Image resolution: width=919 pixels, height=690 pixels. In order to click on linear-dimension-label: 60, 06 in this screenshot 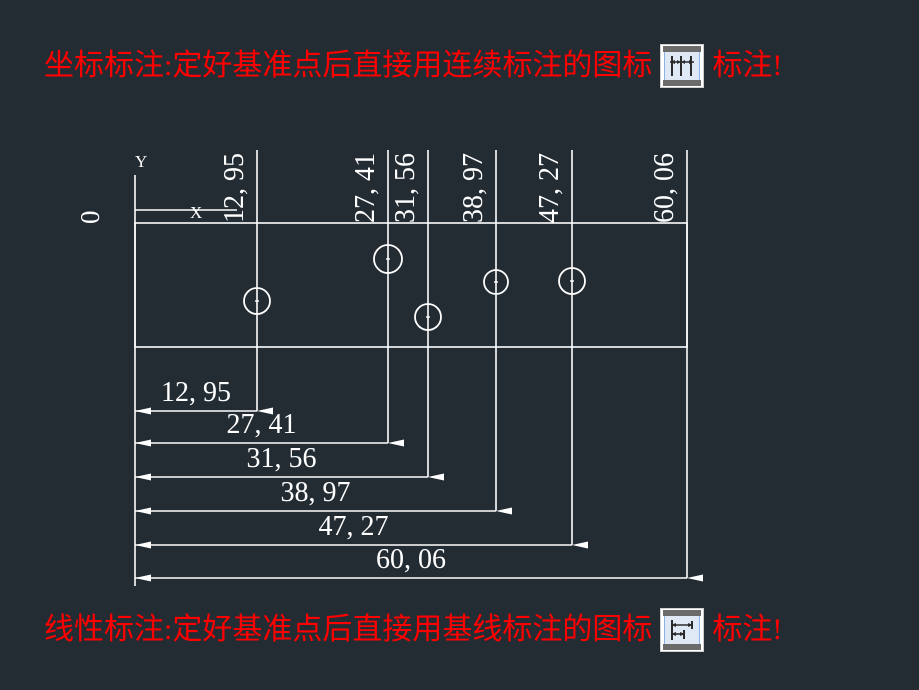, I will do `click(411, 559)`.